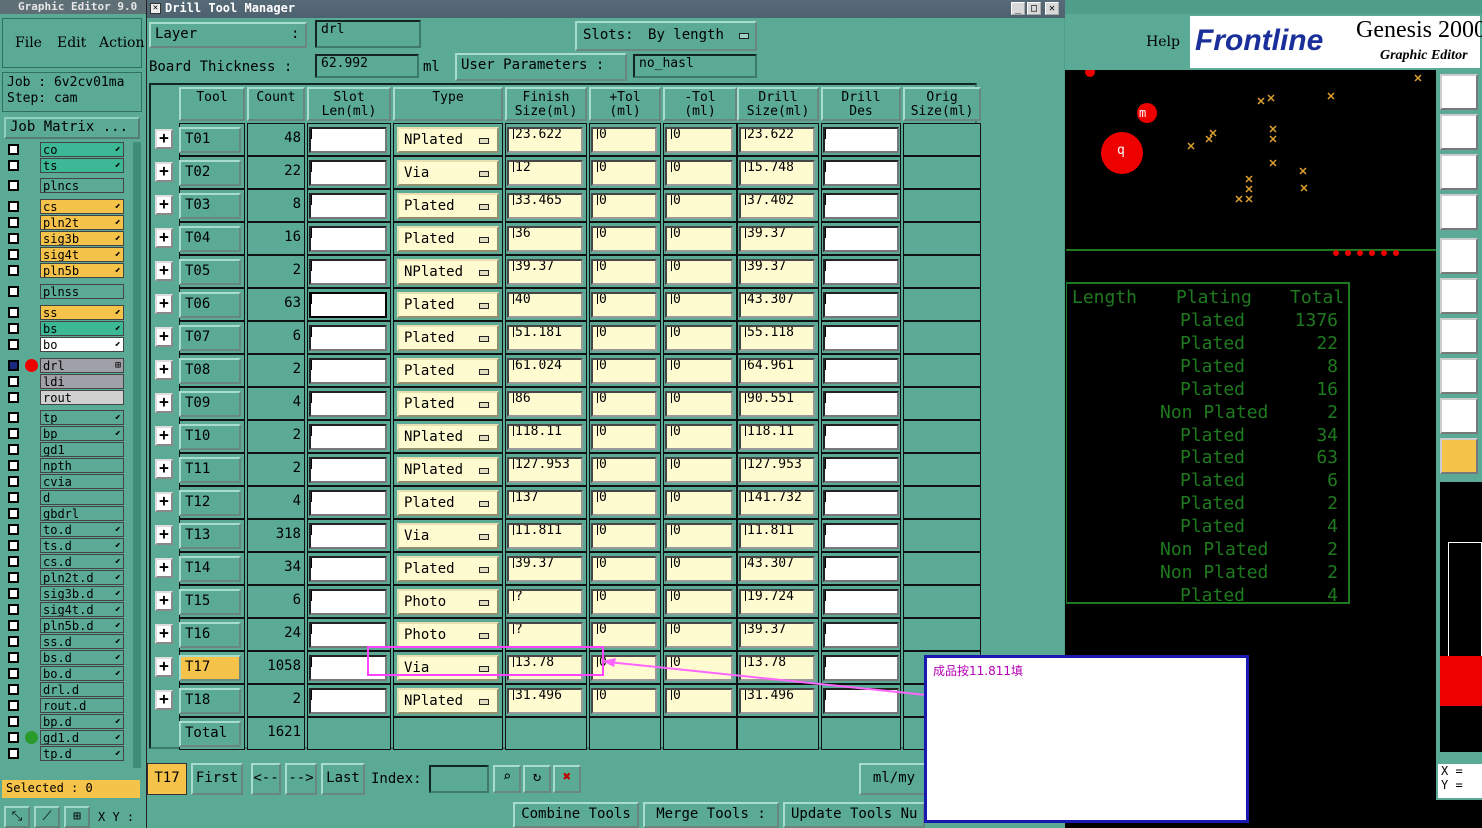 Image resolution: width=1482 pixels, height=828 pixels. What do you see at coordinates (82, 328) in the screenshot?
I see `layer-name: bs ⬋` at bounding box center [82, 328].